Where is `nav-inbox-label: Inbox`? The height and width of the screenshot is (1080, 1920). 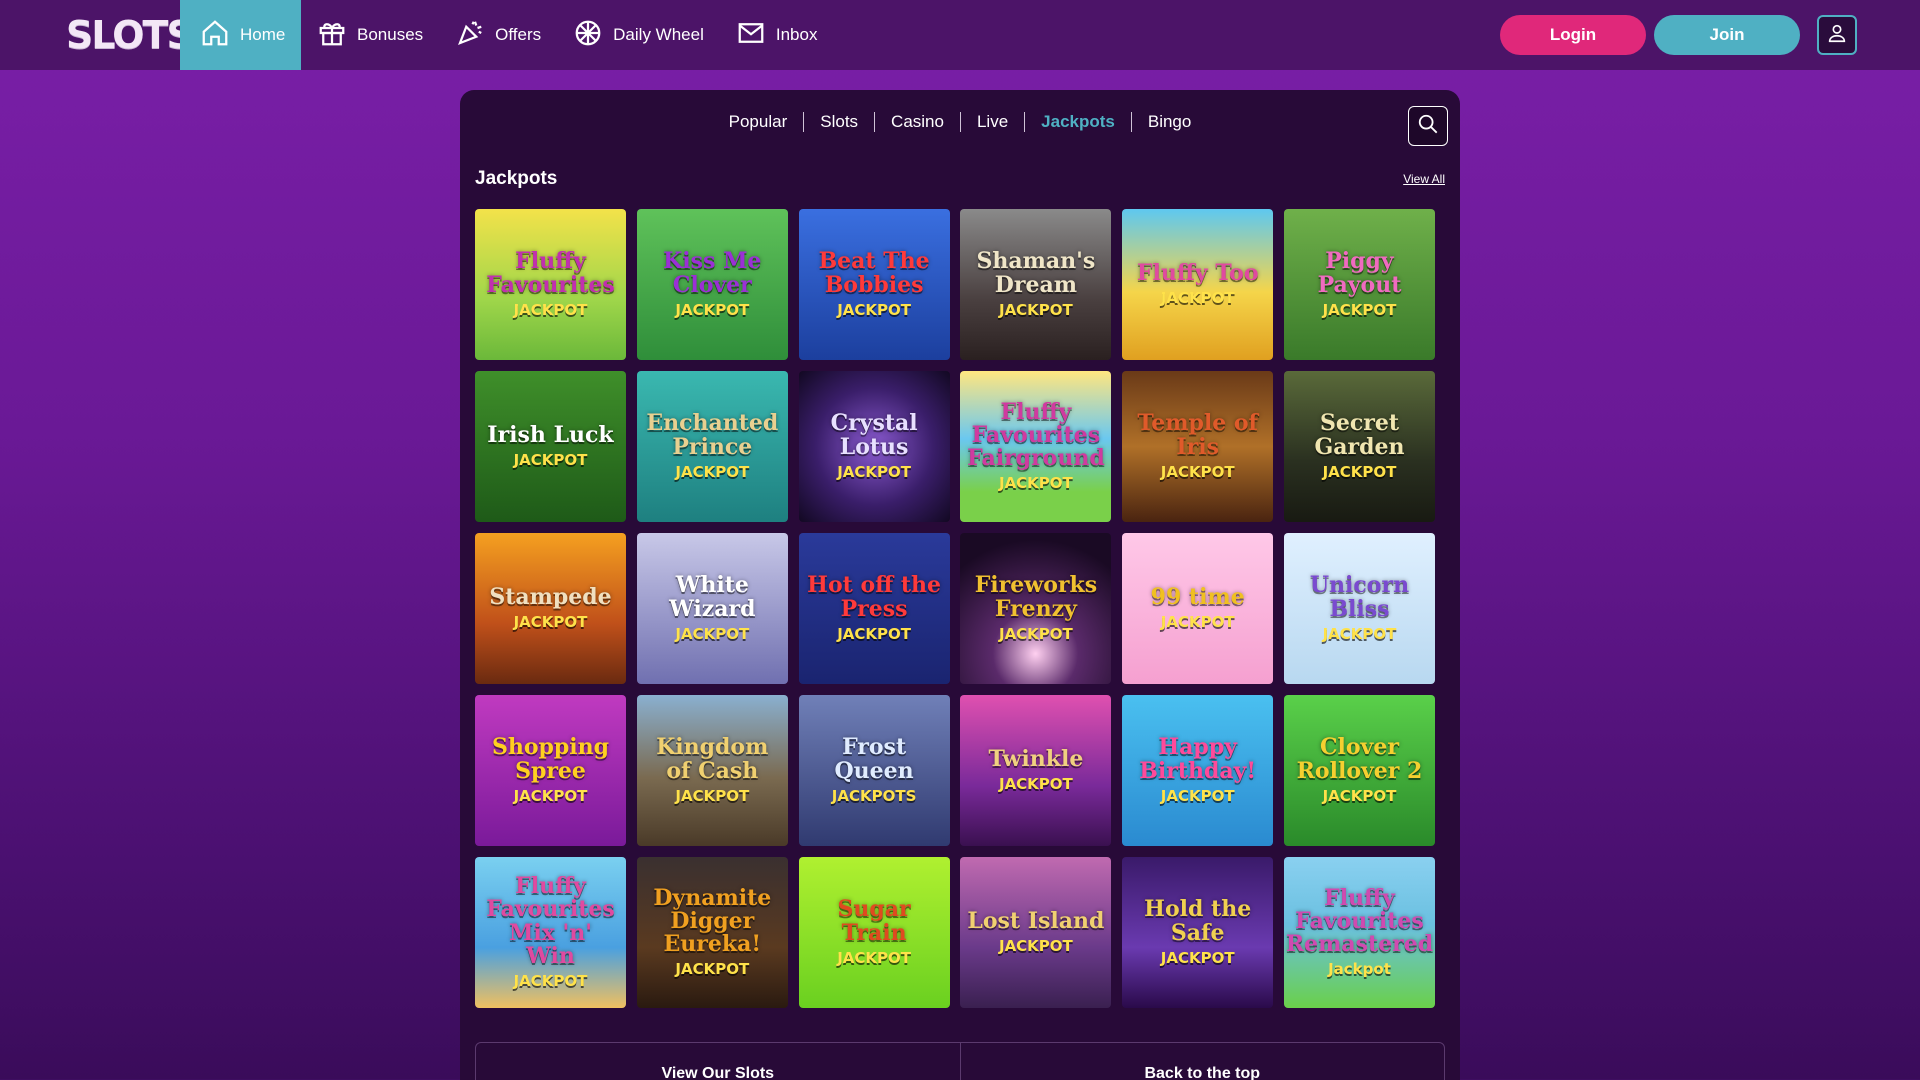 nav-inbox-label: Inbox is located at coordinates (796, 34).